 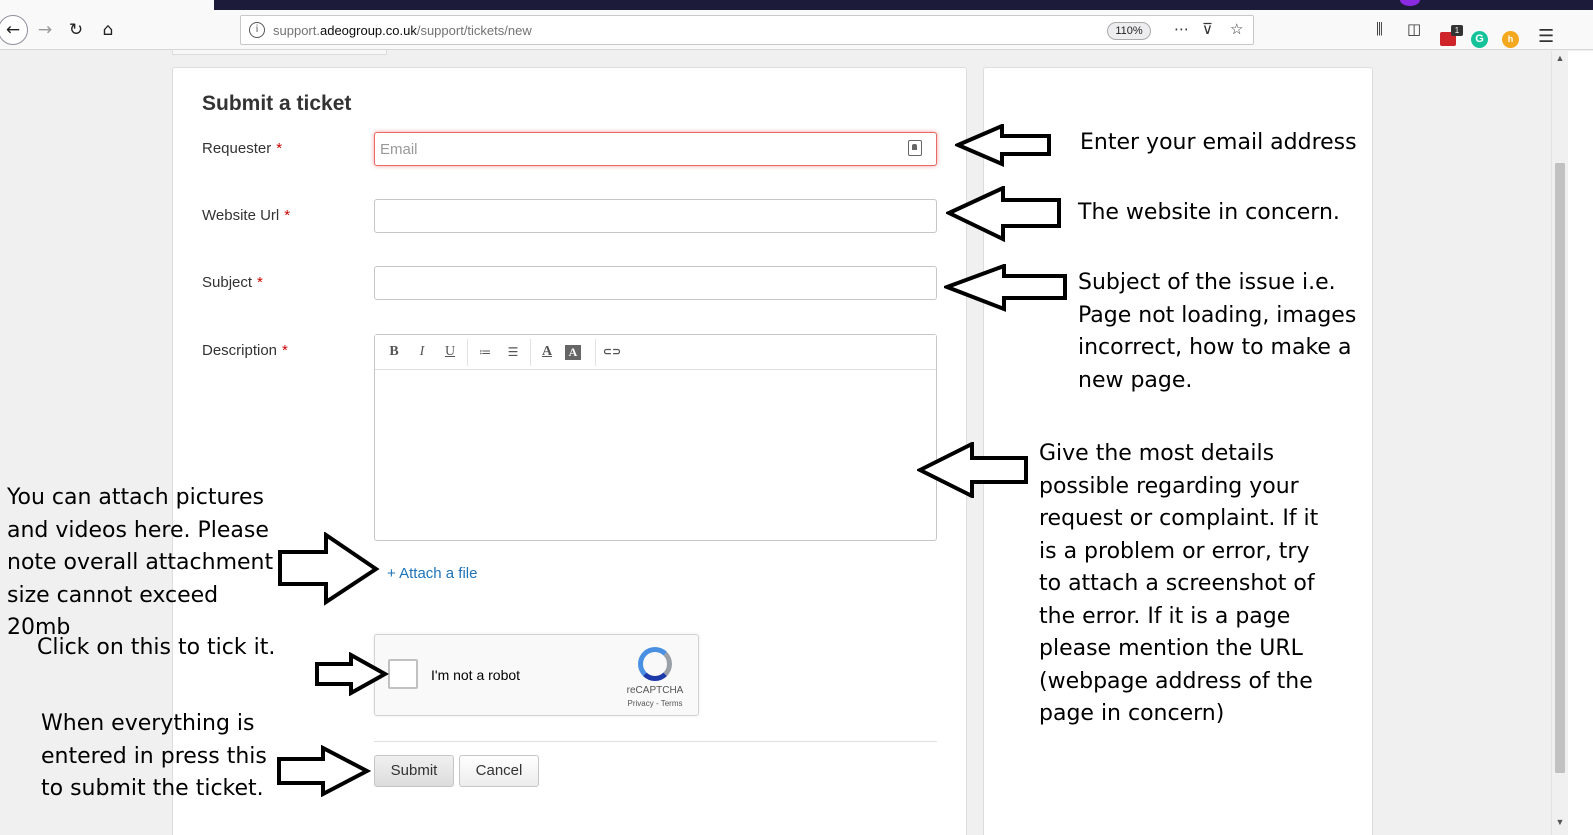 I want to click on reload-icon: ↻, so click(x=76, y=30).